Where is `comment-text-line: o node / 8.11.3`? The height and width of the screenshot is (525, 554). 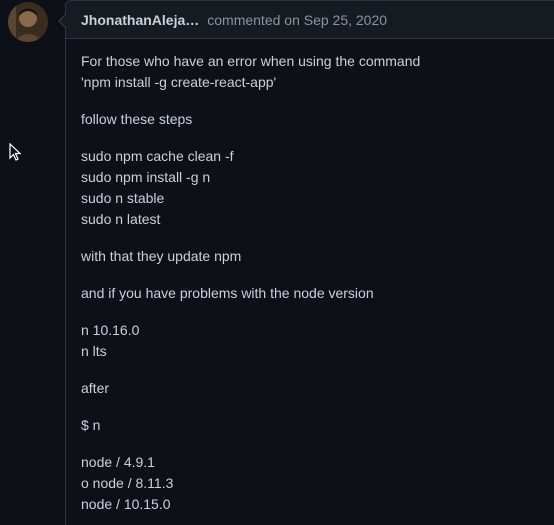
comment-text-line: o node / 8.11.3 is located at coordinates (127, 483).